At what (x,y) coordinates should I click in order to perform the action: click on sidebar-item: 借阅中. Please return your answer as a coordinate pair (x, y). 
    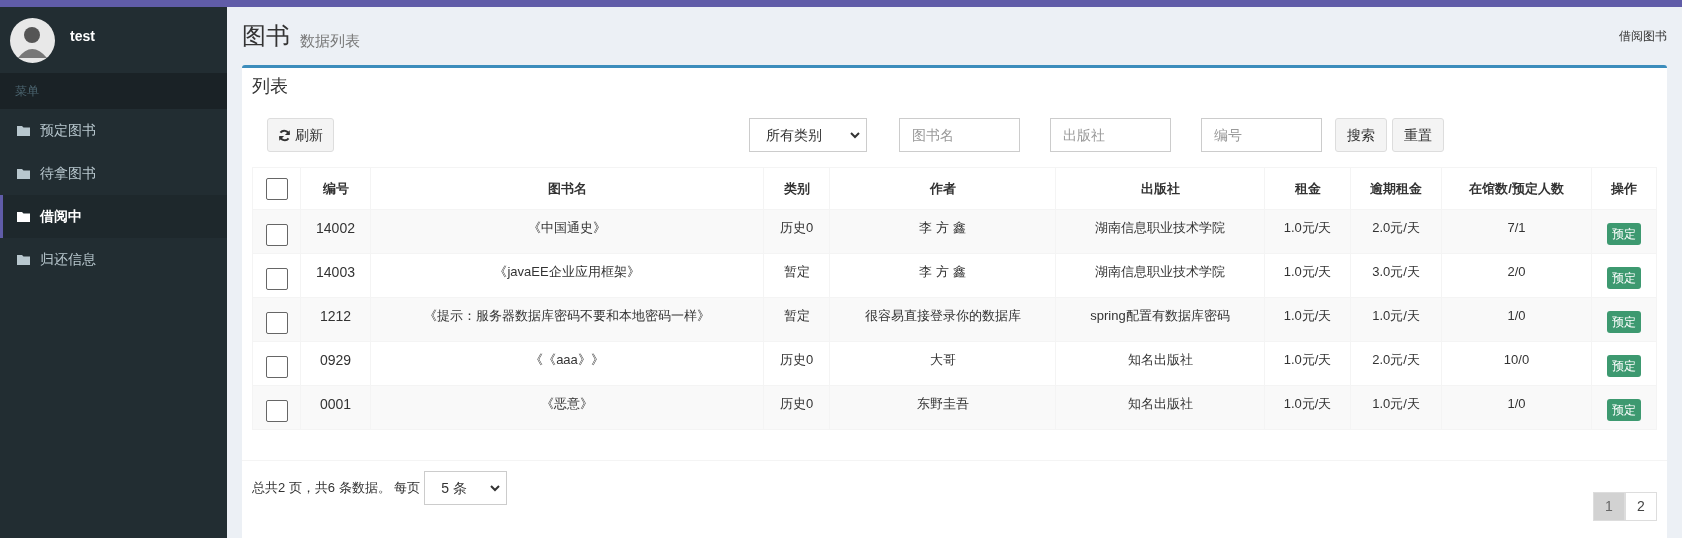
    Looking at the image, I should click on (113, 216).